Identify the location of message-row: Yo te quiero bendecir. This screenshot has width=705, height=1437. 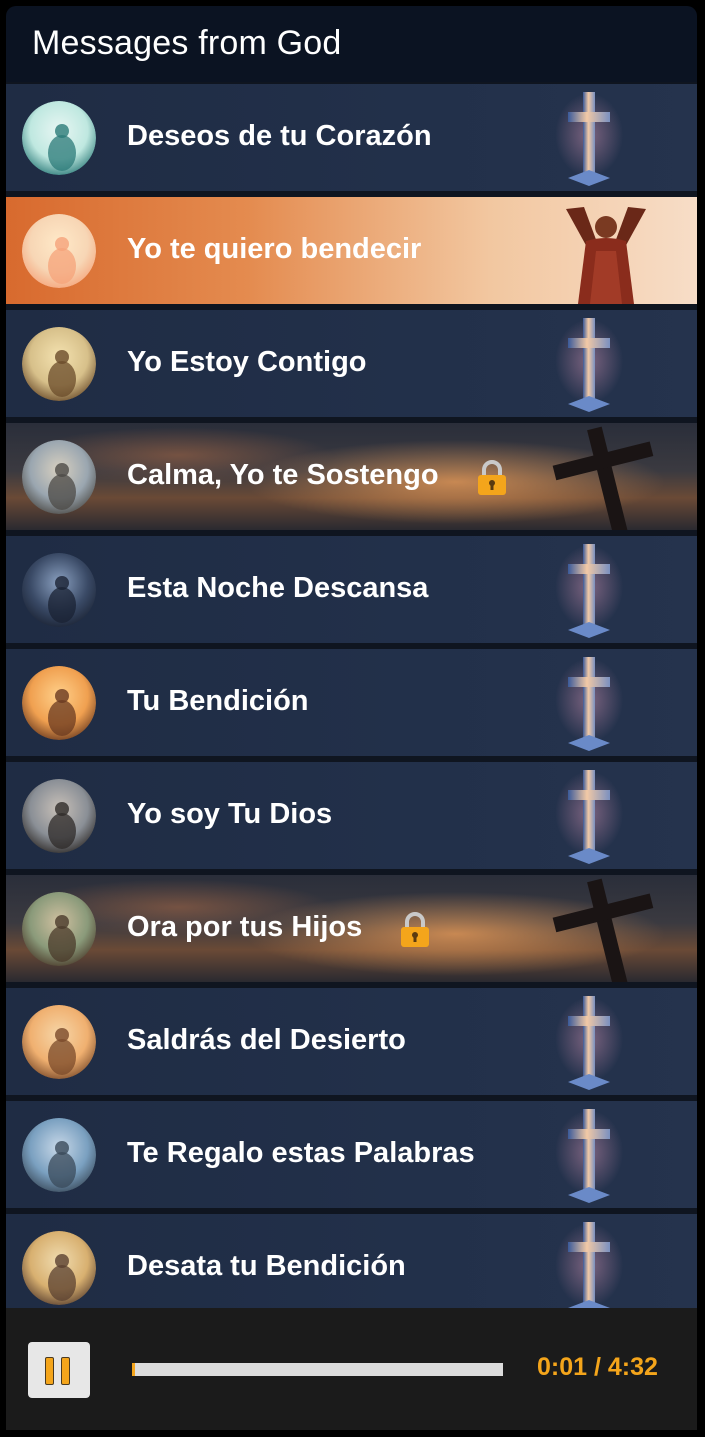
(351, 250).